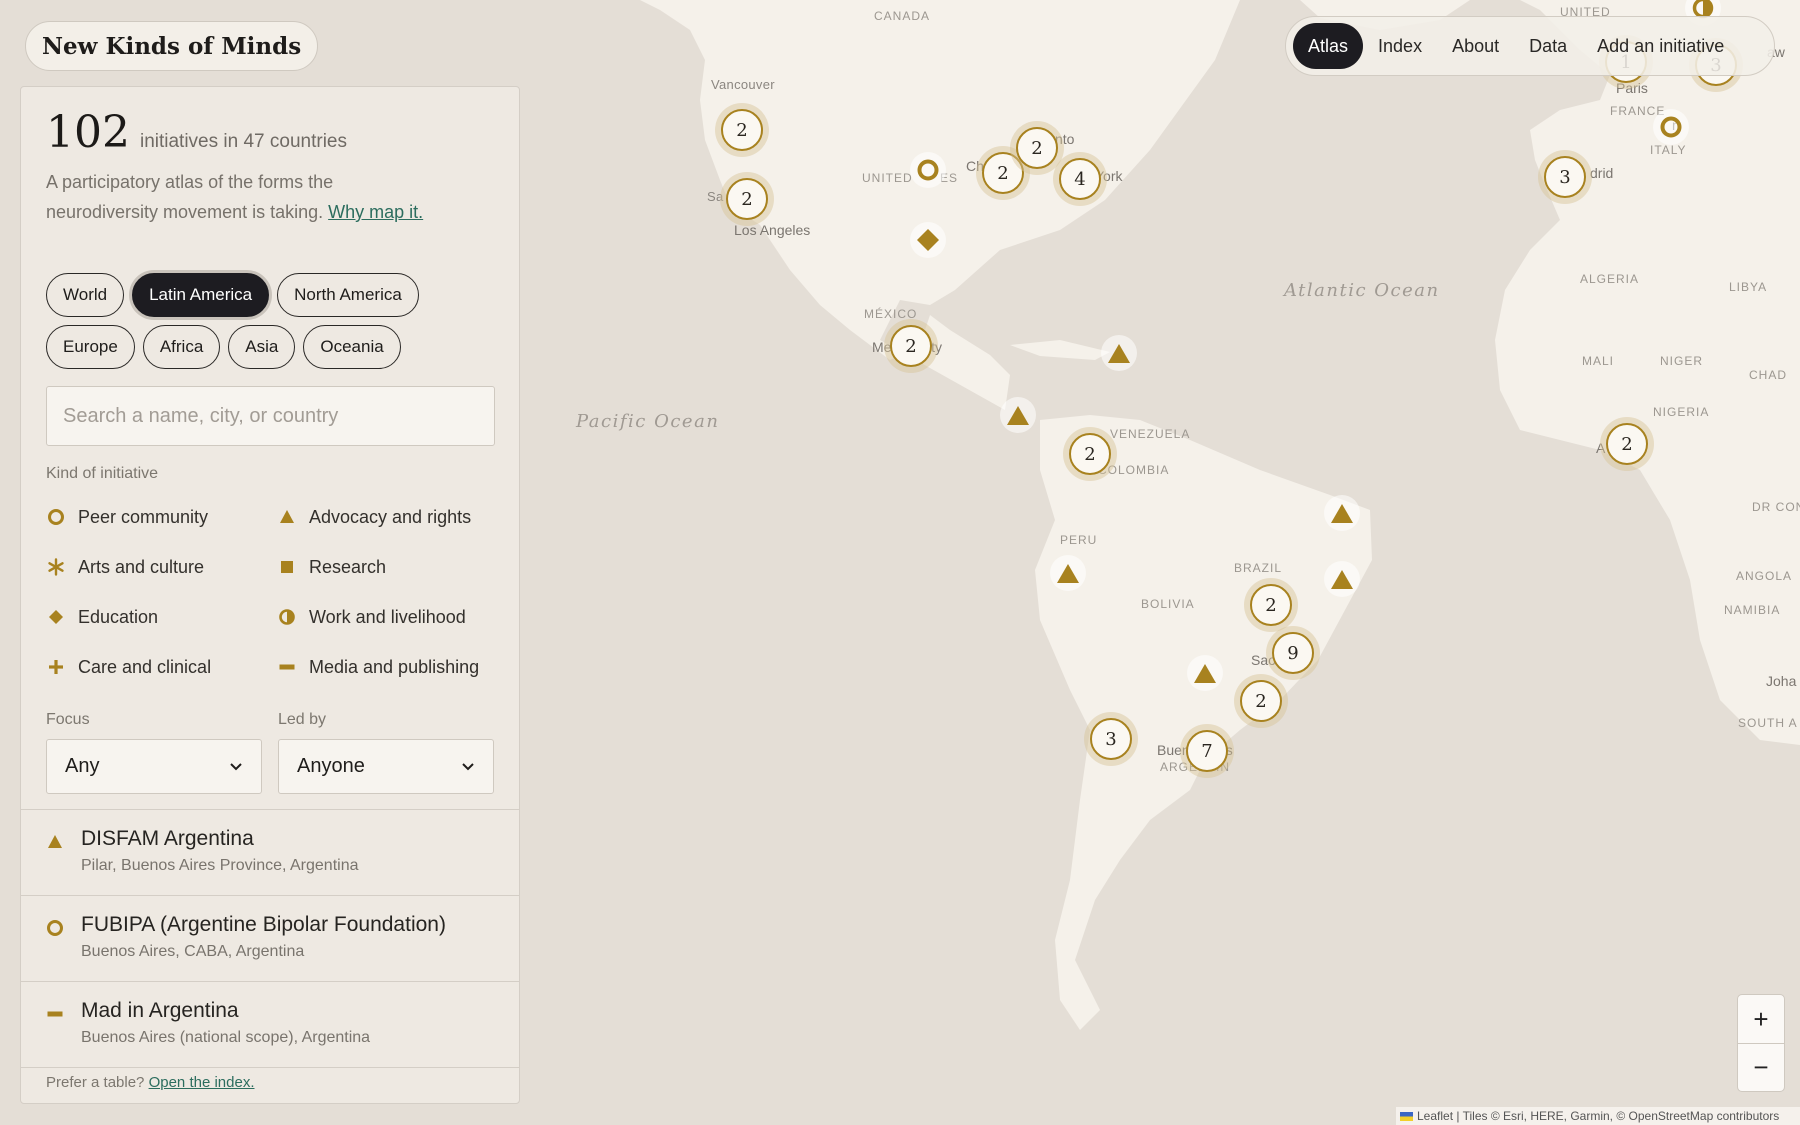 The width and height of the screenshot is (1800, 1125). Describe the element at coordinates (220, 865) in the screenshot. I see `result-location: Pilar, Buenos Aires Province, Argentina` at that location.